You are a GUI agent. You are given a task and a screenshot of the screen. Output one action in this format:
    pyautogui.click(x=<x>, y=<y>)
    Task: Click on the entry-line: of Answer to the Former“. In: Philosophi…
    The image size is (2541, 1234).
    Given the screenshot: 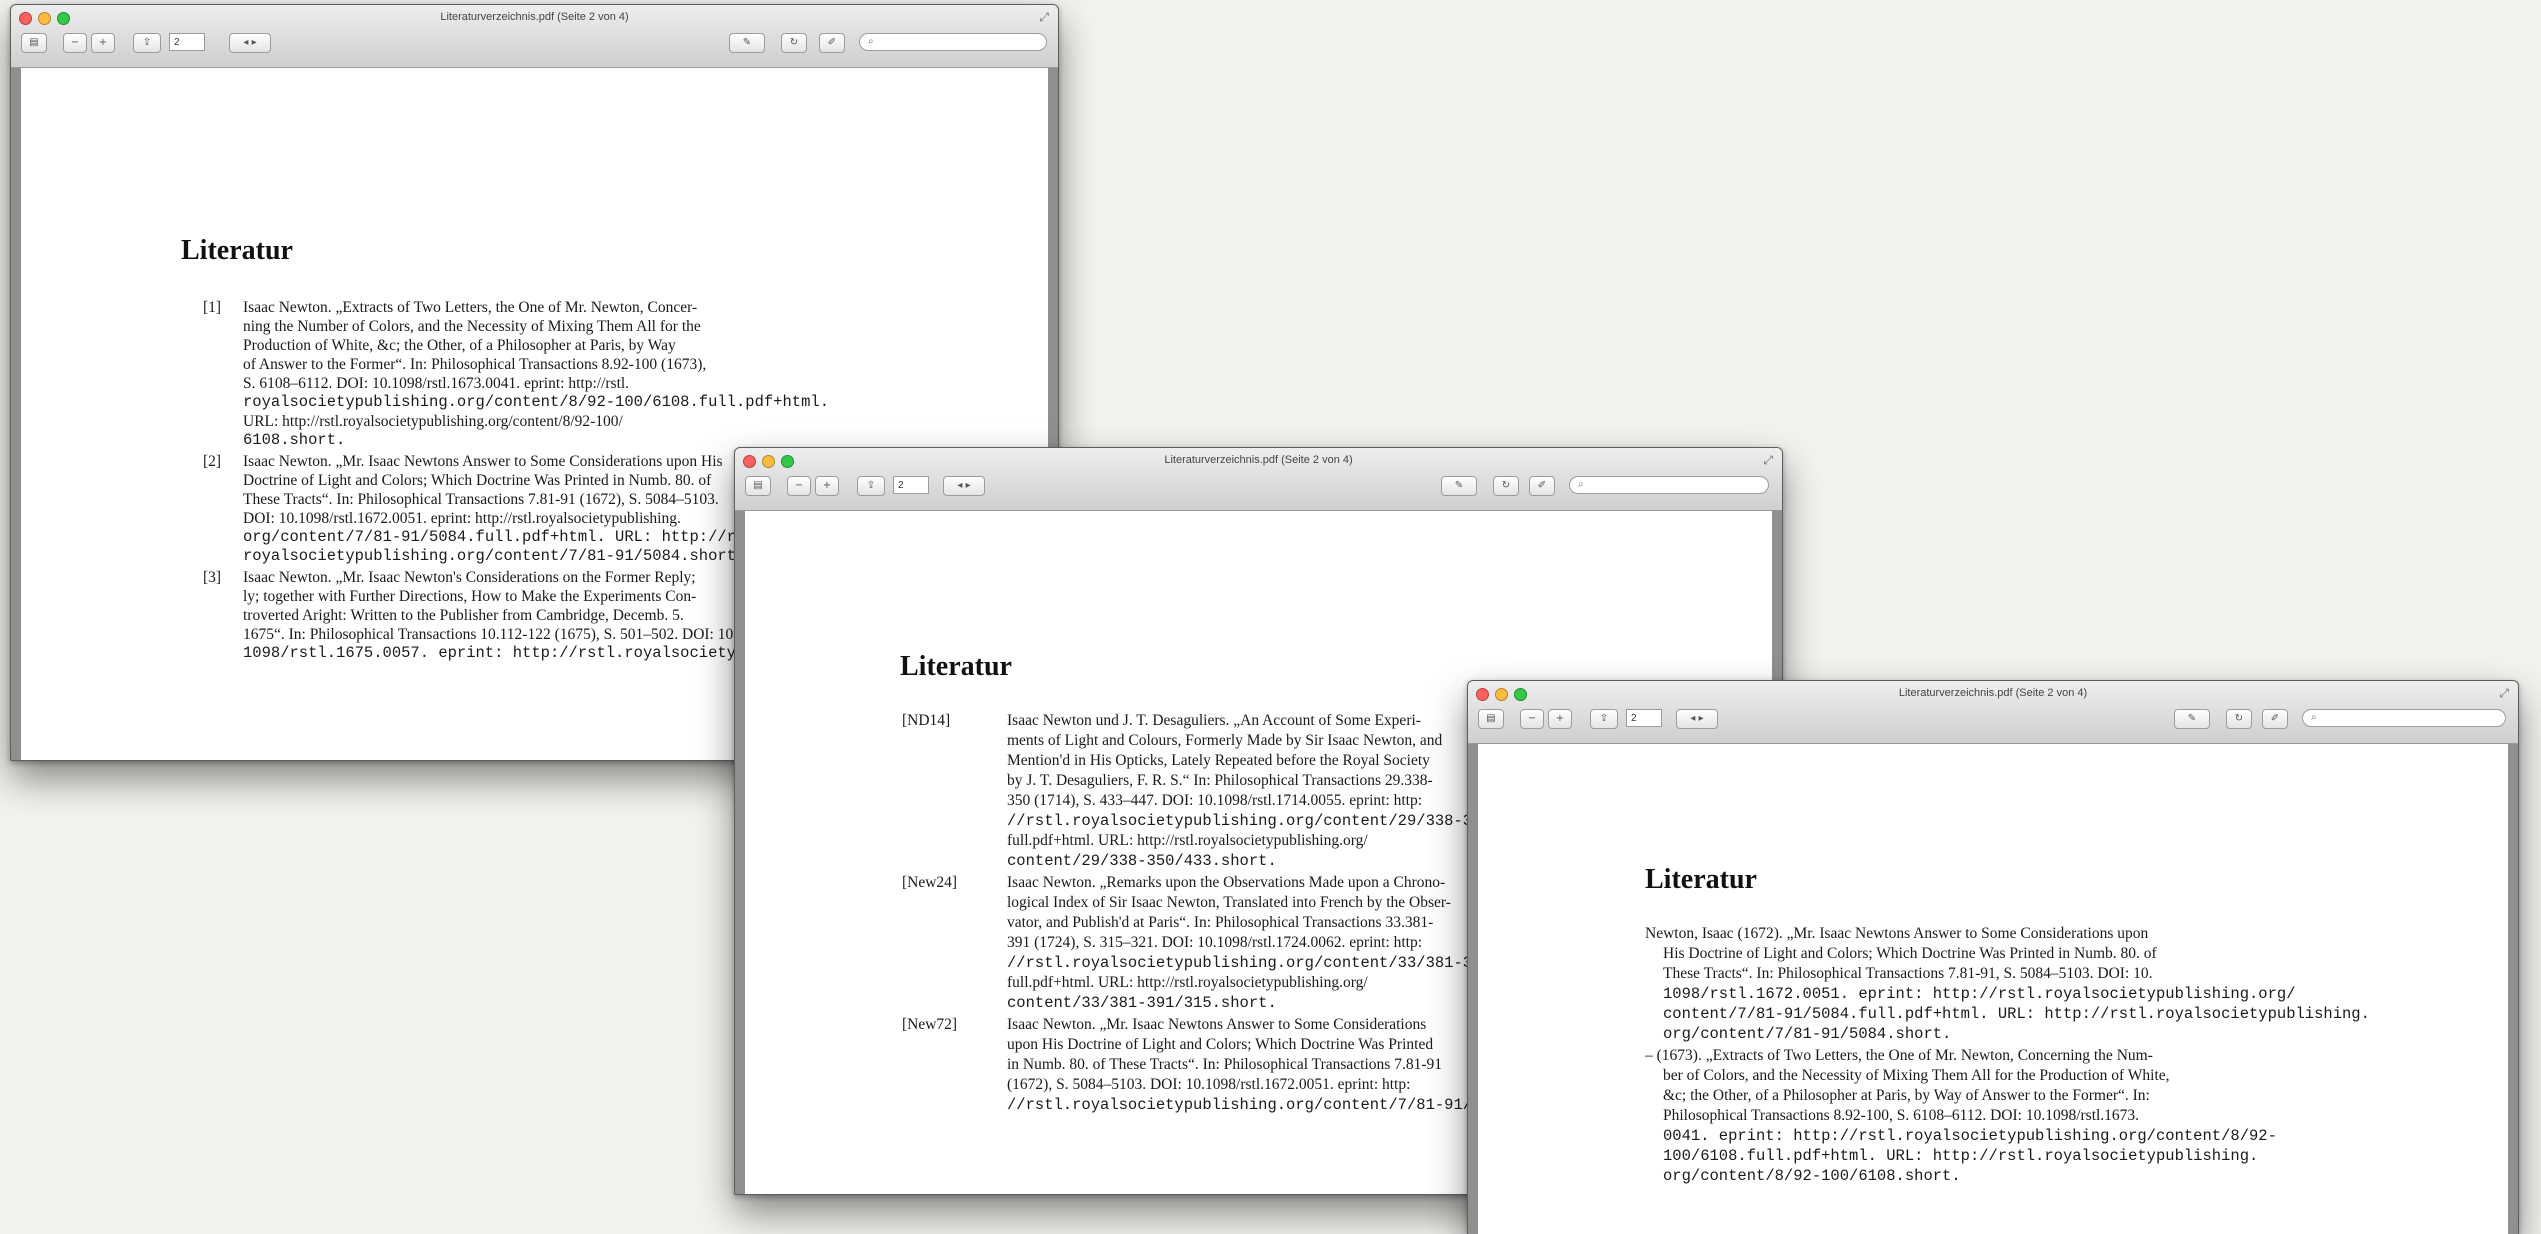 What is the action you would take?
    pyautogui.click(x=475, y=364)
    